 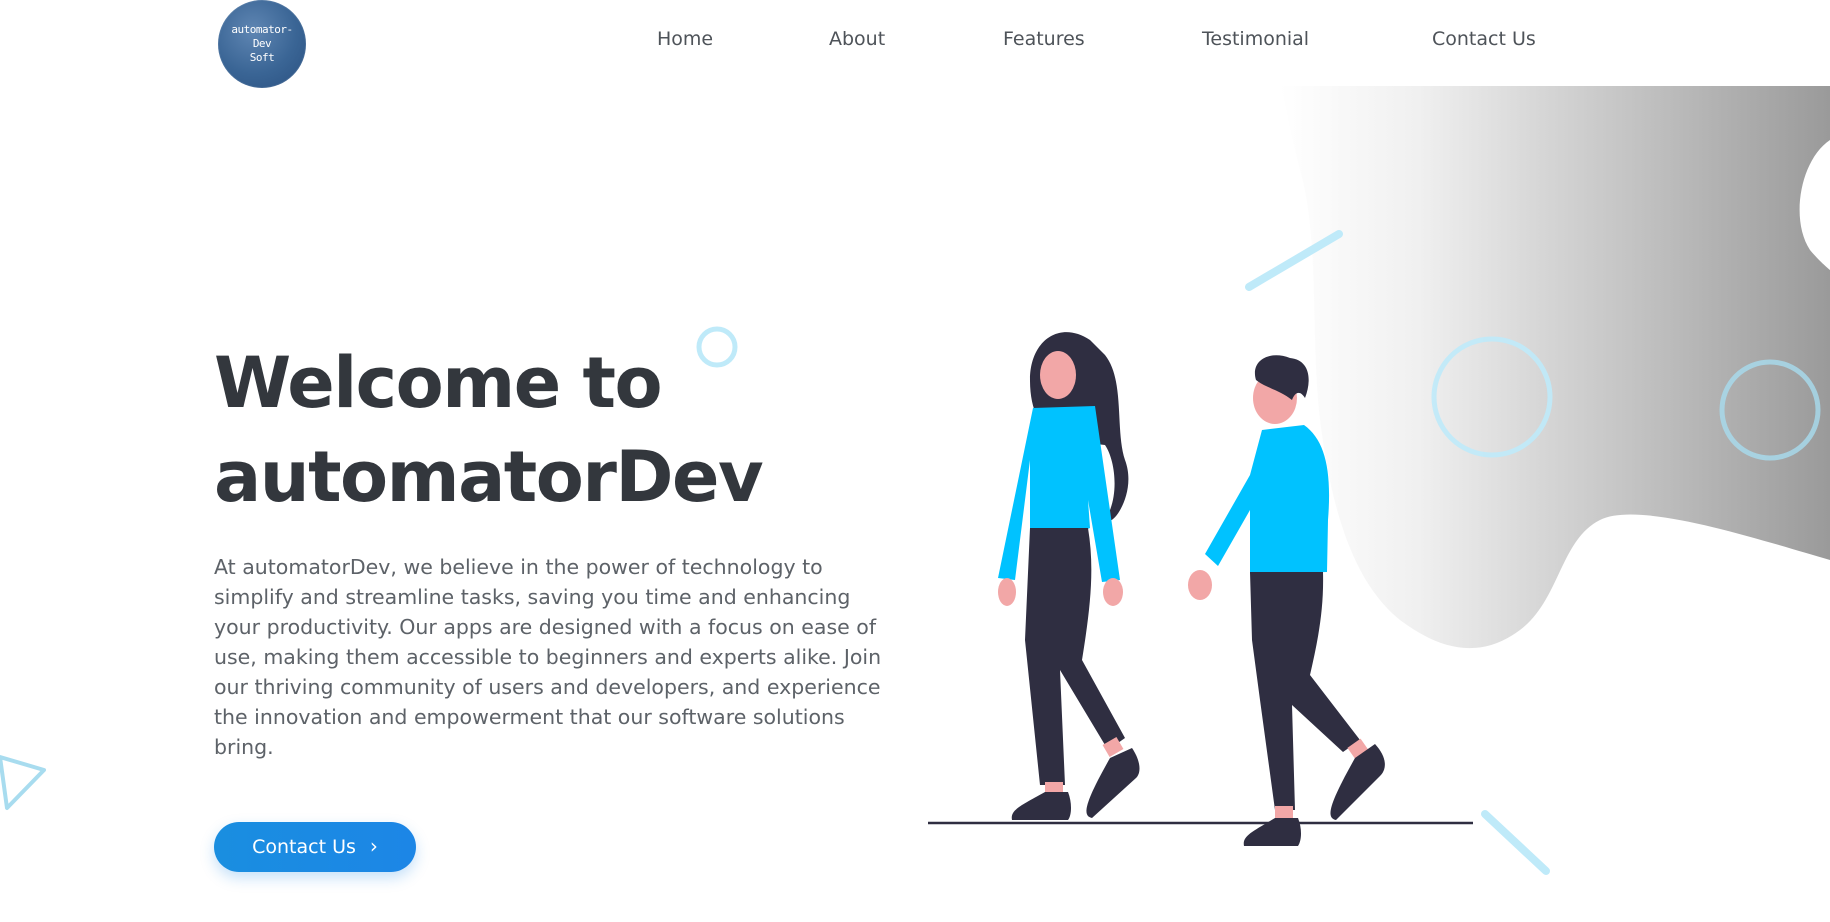 I want to click on woman-right-hand, so click(x=1113, y=592).